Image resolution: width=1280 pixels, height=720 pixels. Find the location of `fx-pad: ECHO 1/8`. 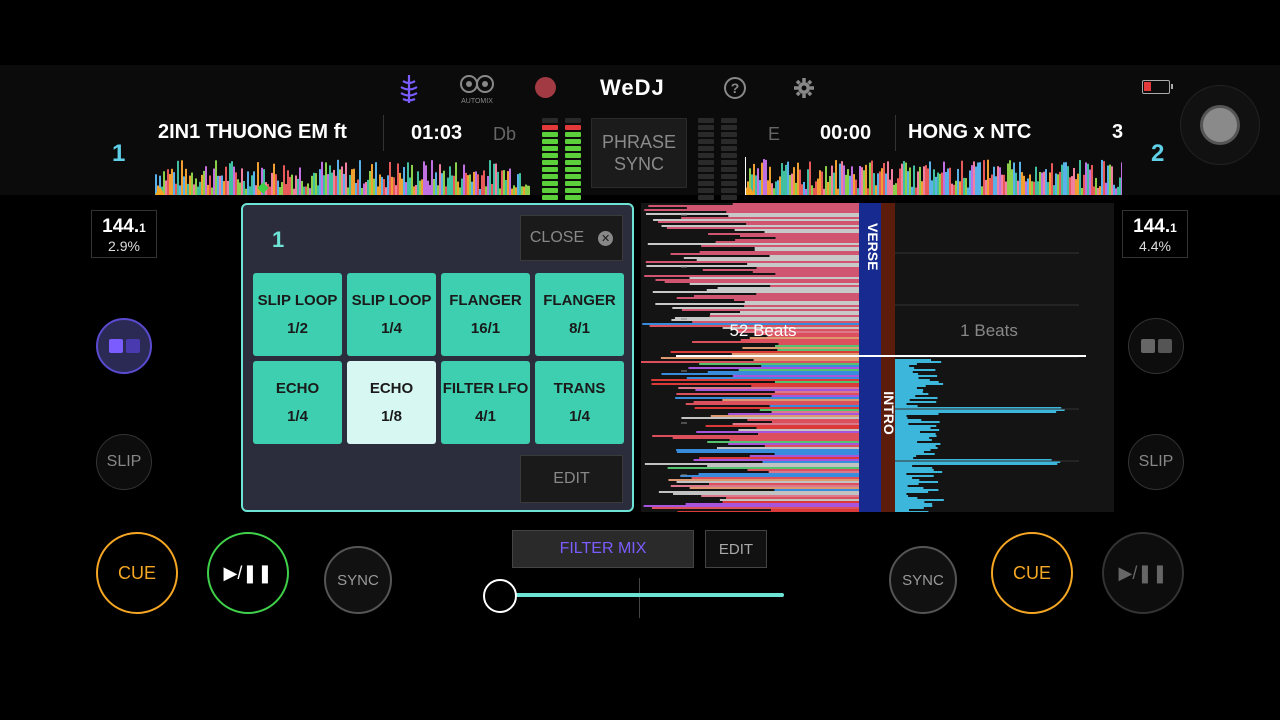

fx-pad: ECHO 1/8 is located at coordinates (391, 402).